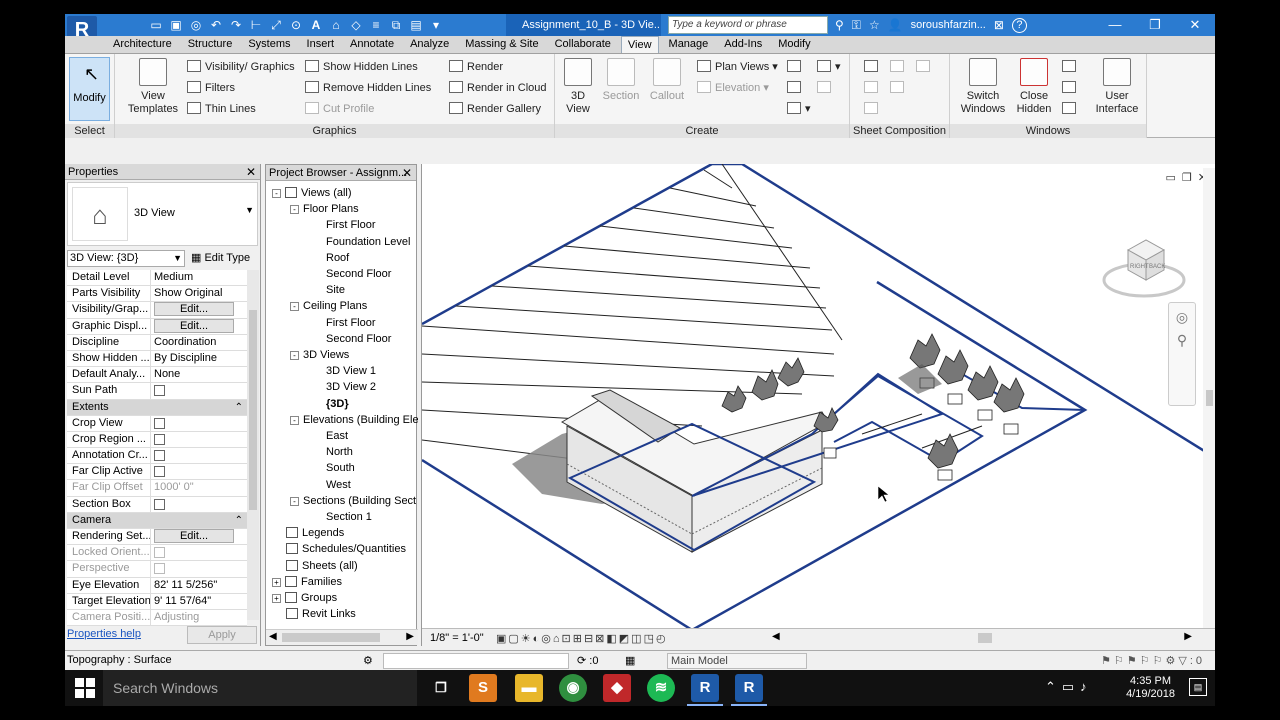 The width and height of the screenshot is (1280, 720). Describe the element at coordinates (796, 88) in the screenshot. I see `duplicate-view-button` at that location.